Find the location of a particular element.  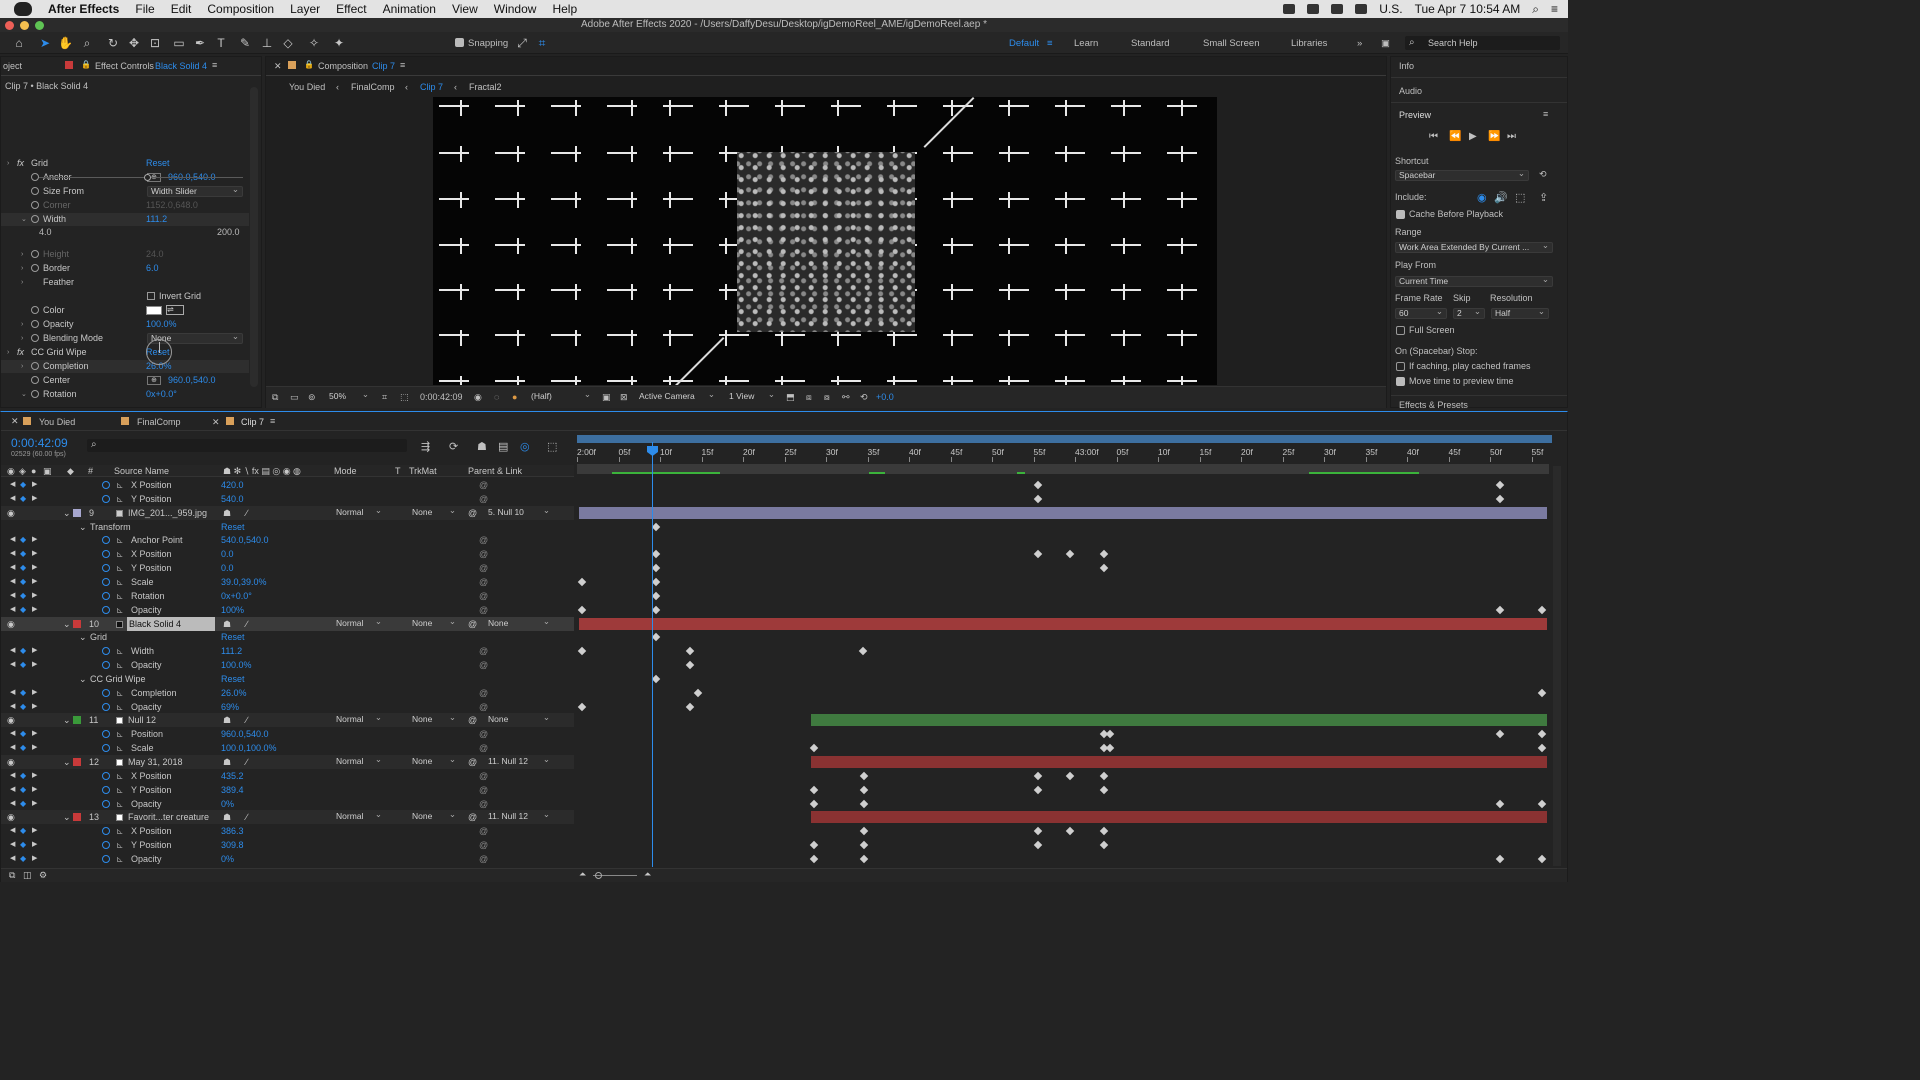

snap-edges-icon: ⌗ is located at coordinates (542, 43).